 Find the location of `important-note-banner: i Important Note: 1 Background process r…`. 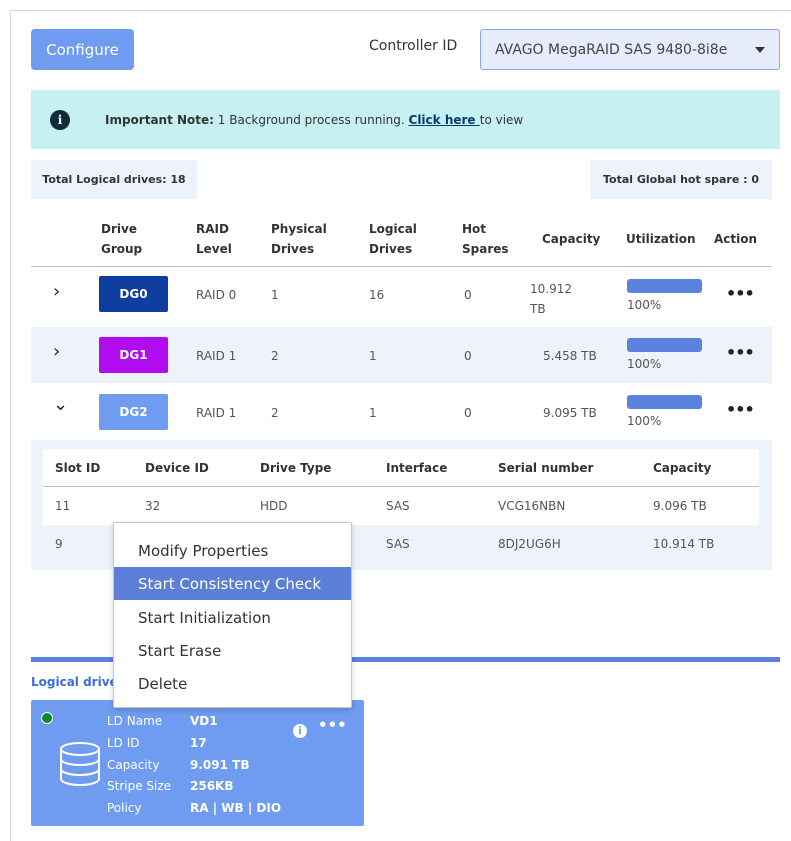

important-note-banner: i Important Note: 1 Background process r… is located at coordinates (405, 119).